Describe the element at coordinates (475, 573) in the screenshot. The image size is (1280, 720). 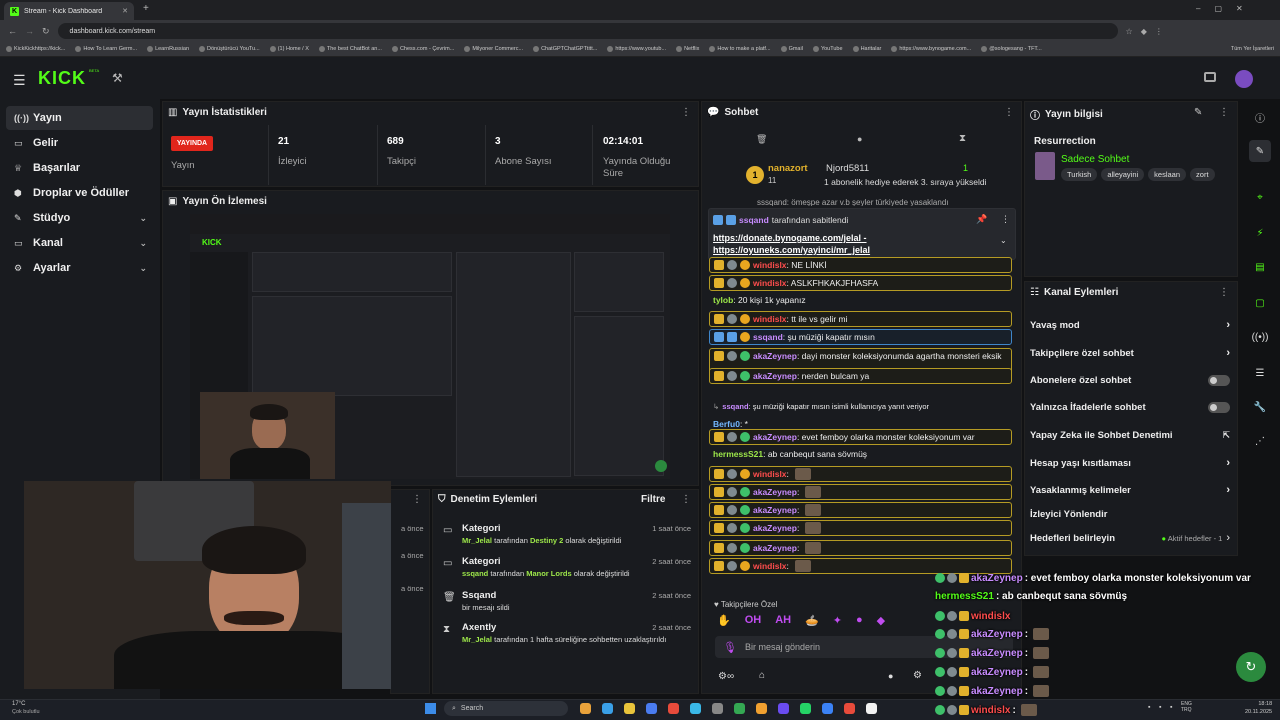
I see `moderation-user: ssqand` at that location.